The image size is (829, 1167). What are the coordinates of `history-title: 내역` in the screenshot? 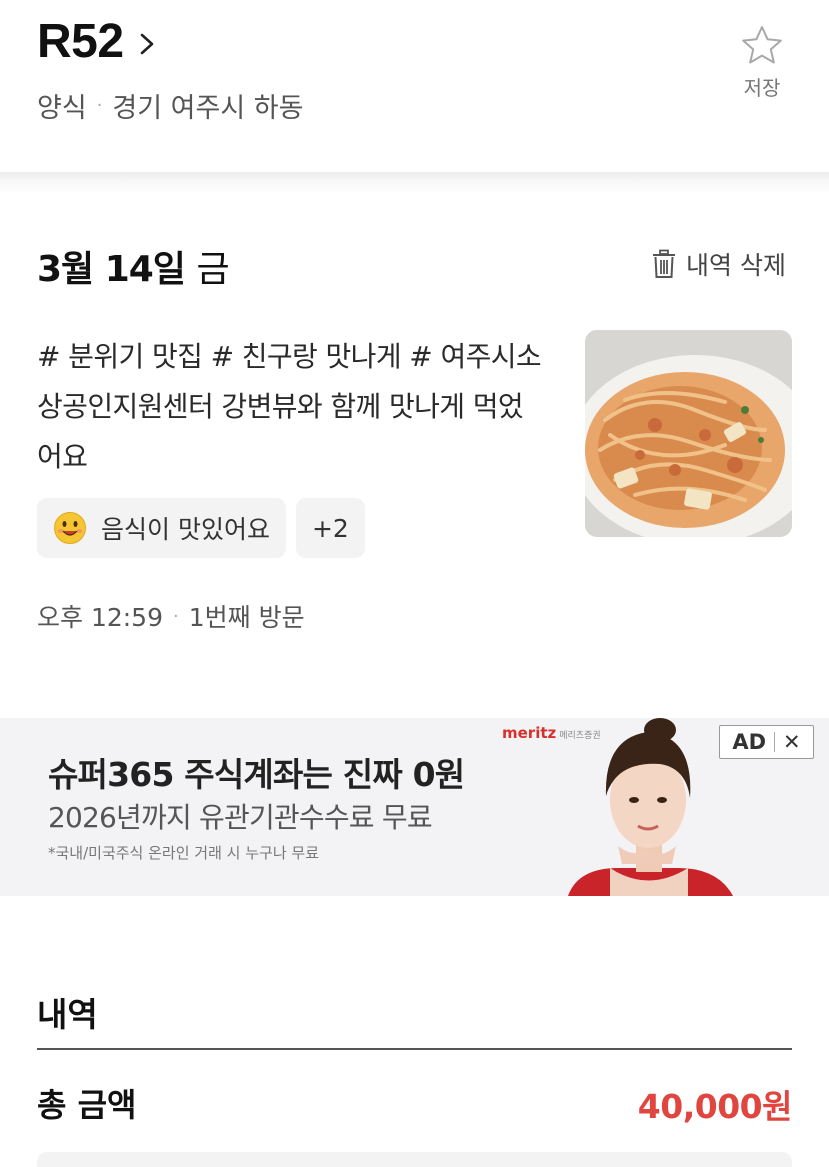 It's located at (67, 1014).